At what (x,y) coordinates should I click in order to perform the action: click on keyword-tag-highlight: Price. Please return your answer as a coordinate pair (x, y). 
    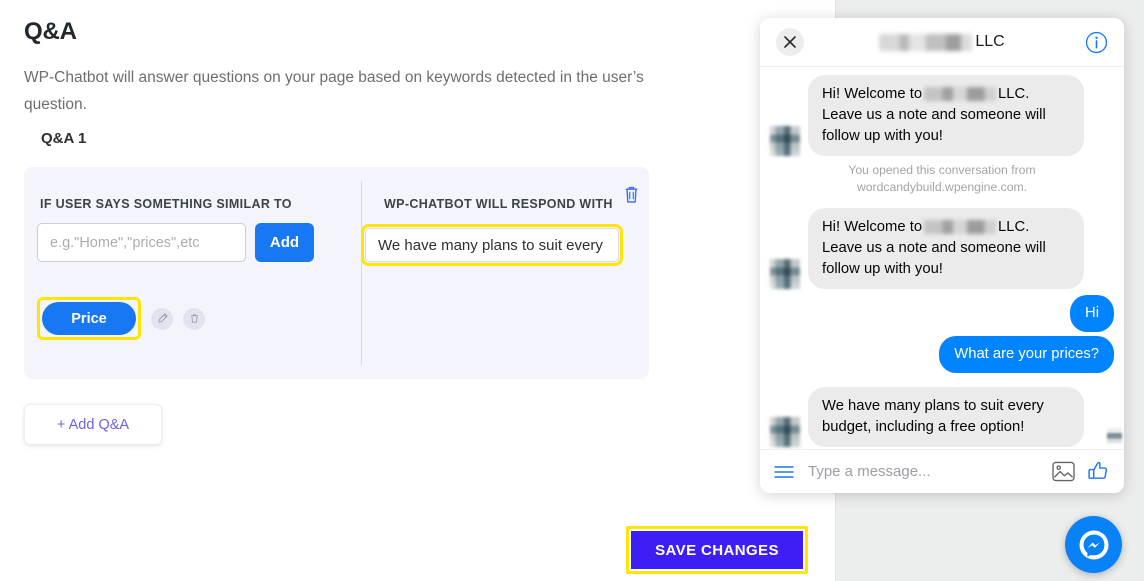
    Looking at the image, I should click on (89, 318).